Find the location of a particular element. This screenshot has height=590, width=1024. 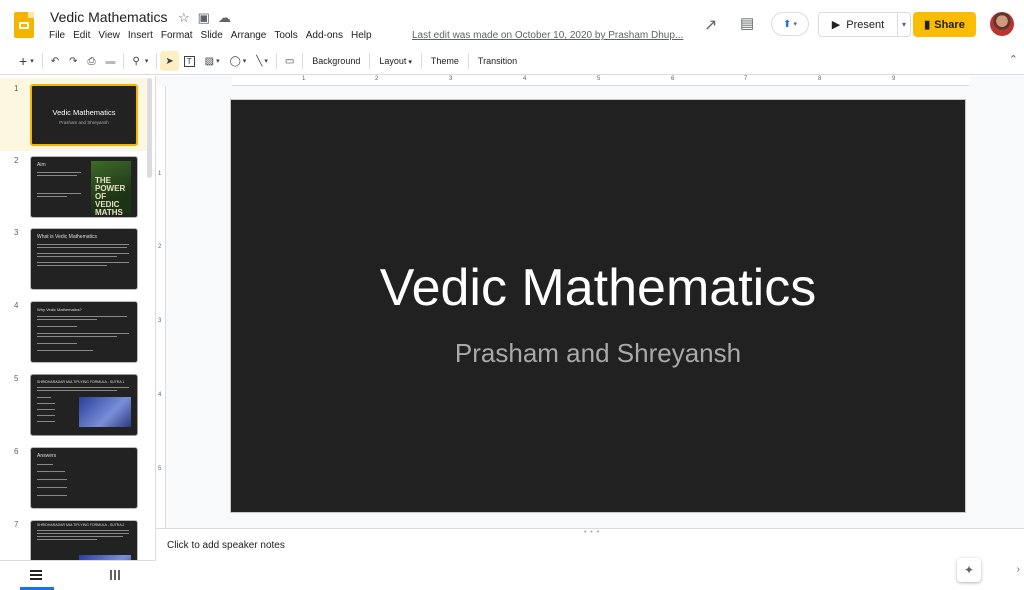

line-button: ╲ ▾ is located at coordinates (262, 61).